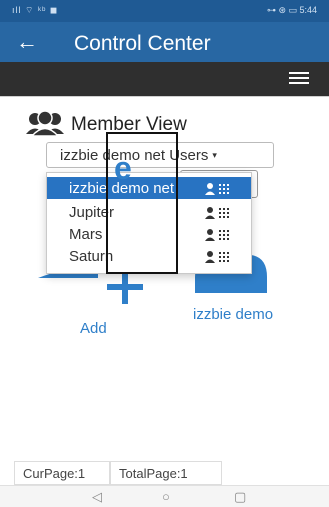 The image size is (329, 507). I want to click on status-bar: ıll ⌔ ᵏᵇ ◼ ⊶ ⊛ ▭ 5:44, so click(164, 11).